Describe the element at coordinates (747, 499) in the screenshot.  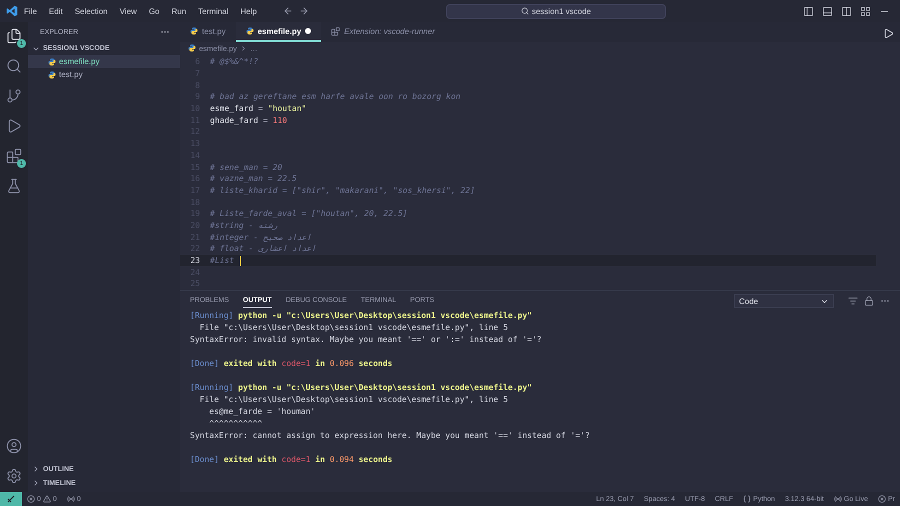
I see `braces-icon` at that location.